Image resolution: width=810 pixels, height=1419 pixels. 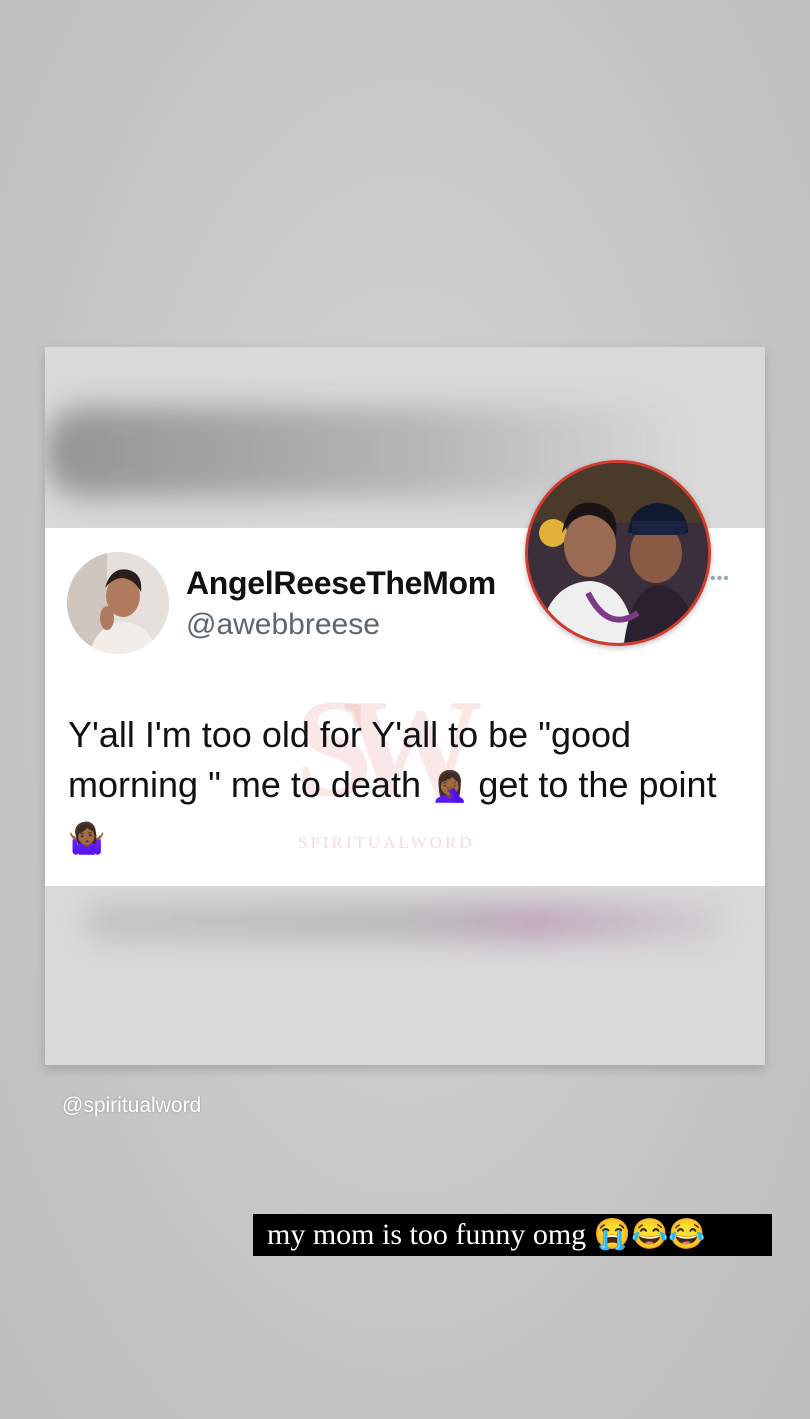 What do you see at coordinates (512, 1235) in the screenshot?
I see `story-caption: my mom is too funny omg 😭😂😂` at bounding box center [512, 1235].